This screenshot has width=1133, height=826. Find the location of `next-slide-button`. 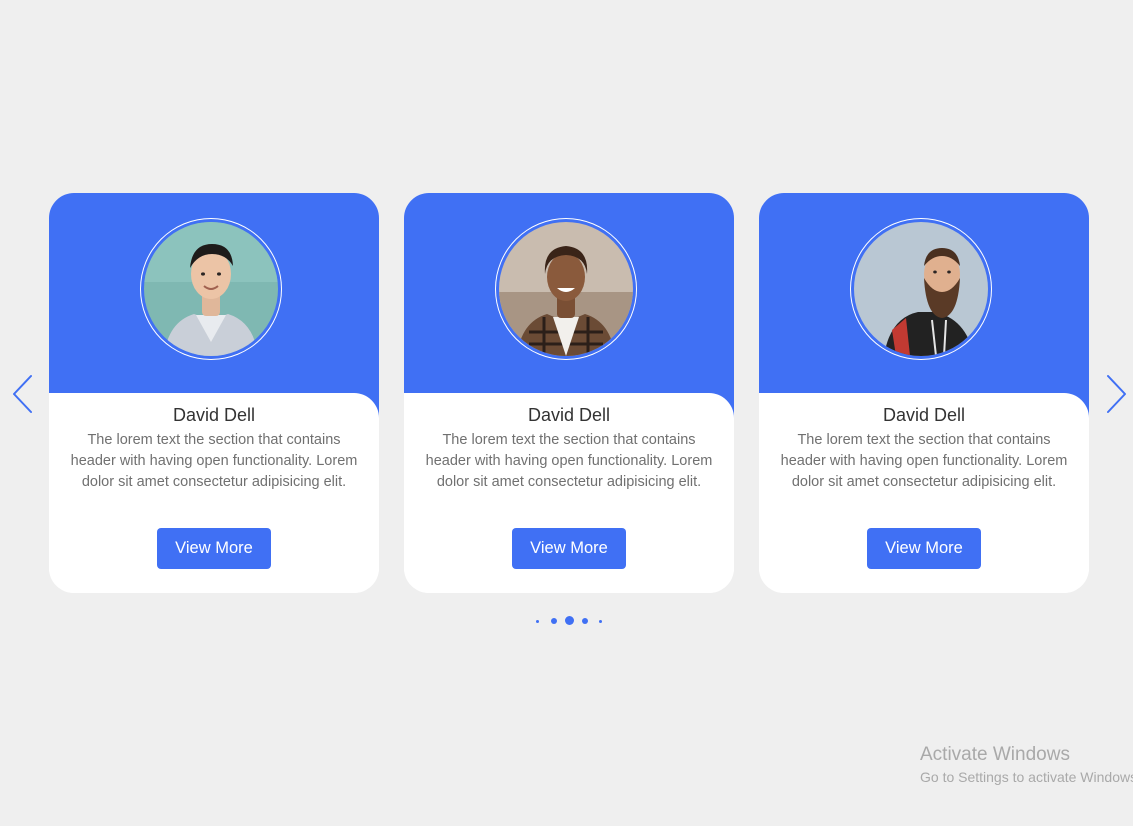

next-slide-button is located at coordinates (1116, 394).